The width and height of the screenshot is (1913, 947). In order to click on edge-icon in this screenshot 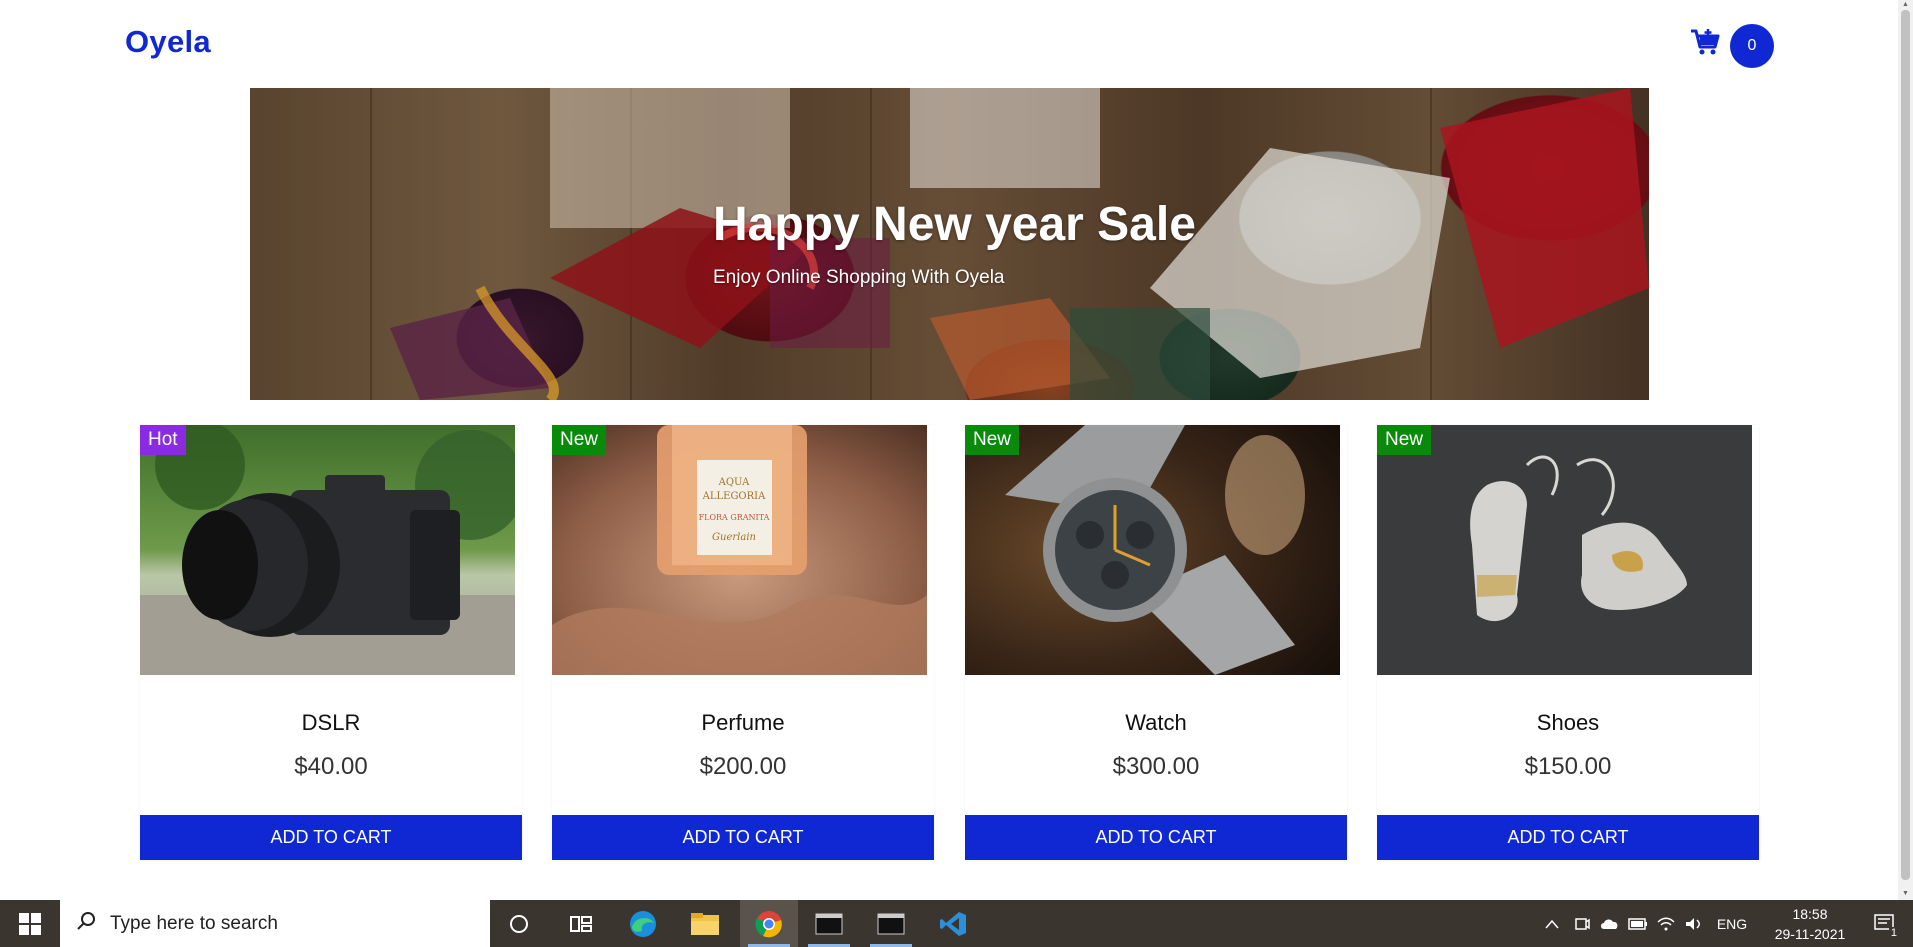, I will do `click(643, 923)`.